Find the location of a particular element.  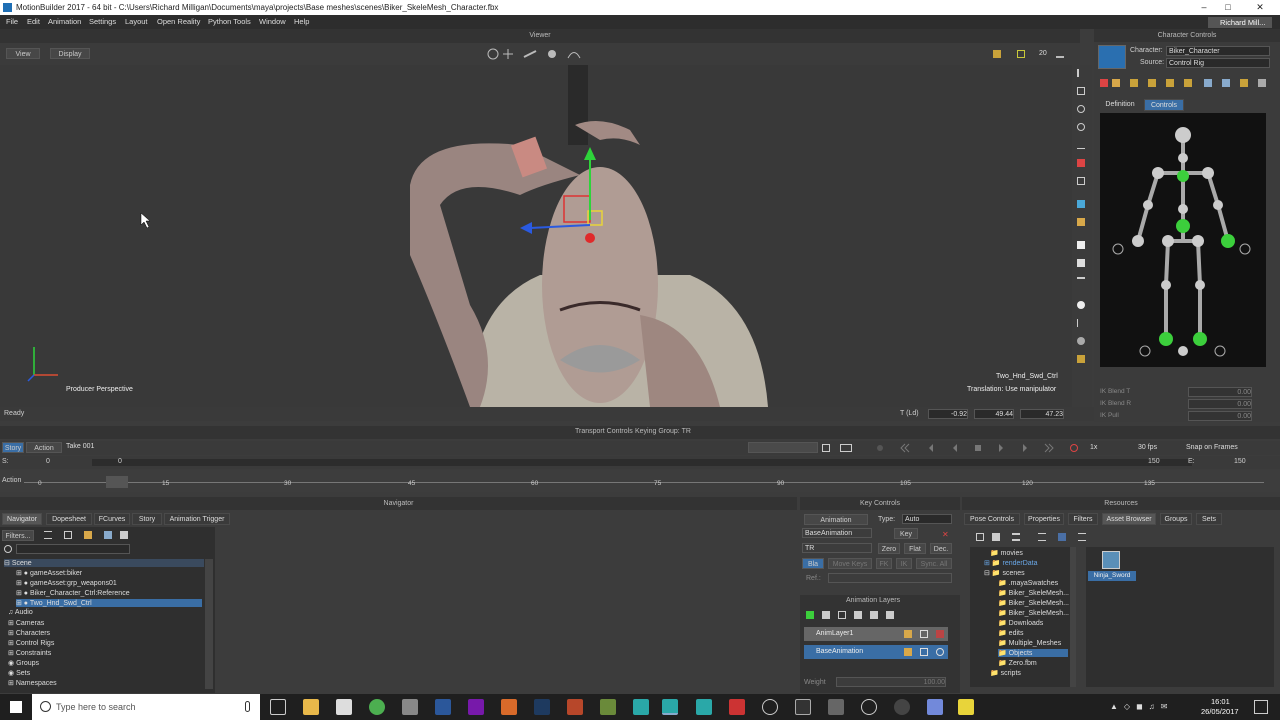

powerpoint-icon is located at coordinates (575, 707).